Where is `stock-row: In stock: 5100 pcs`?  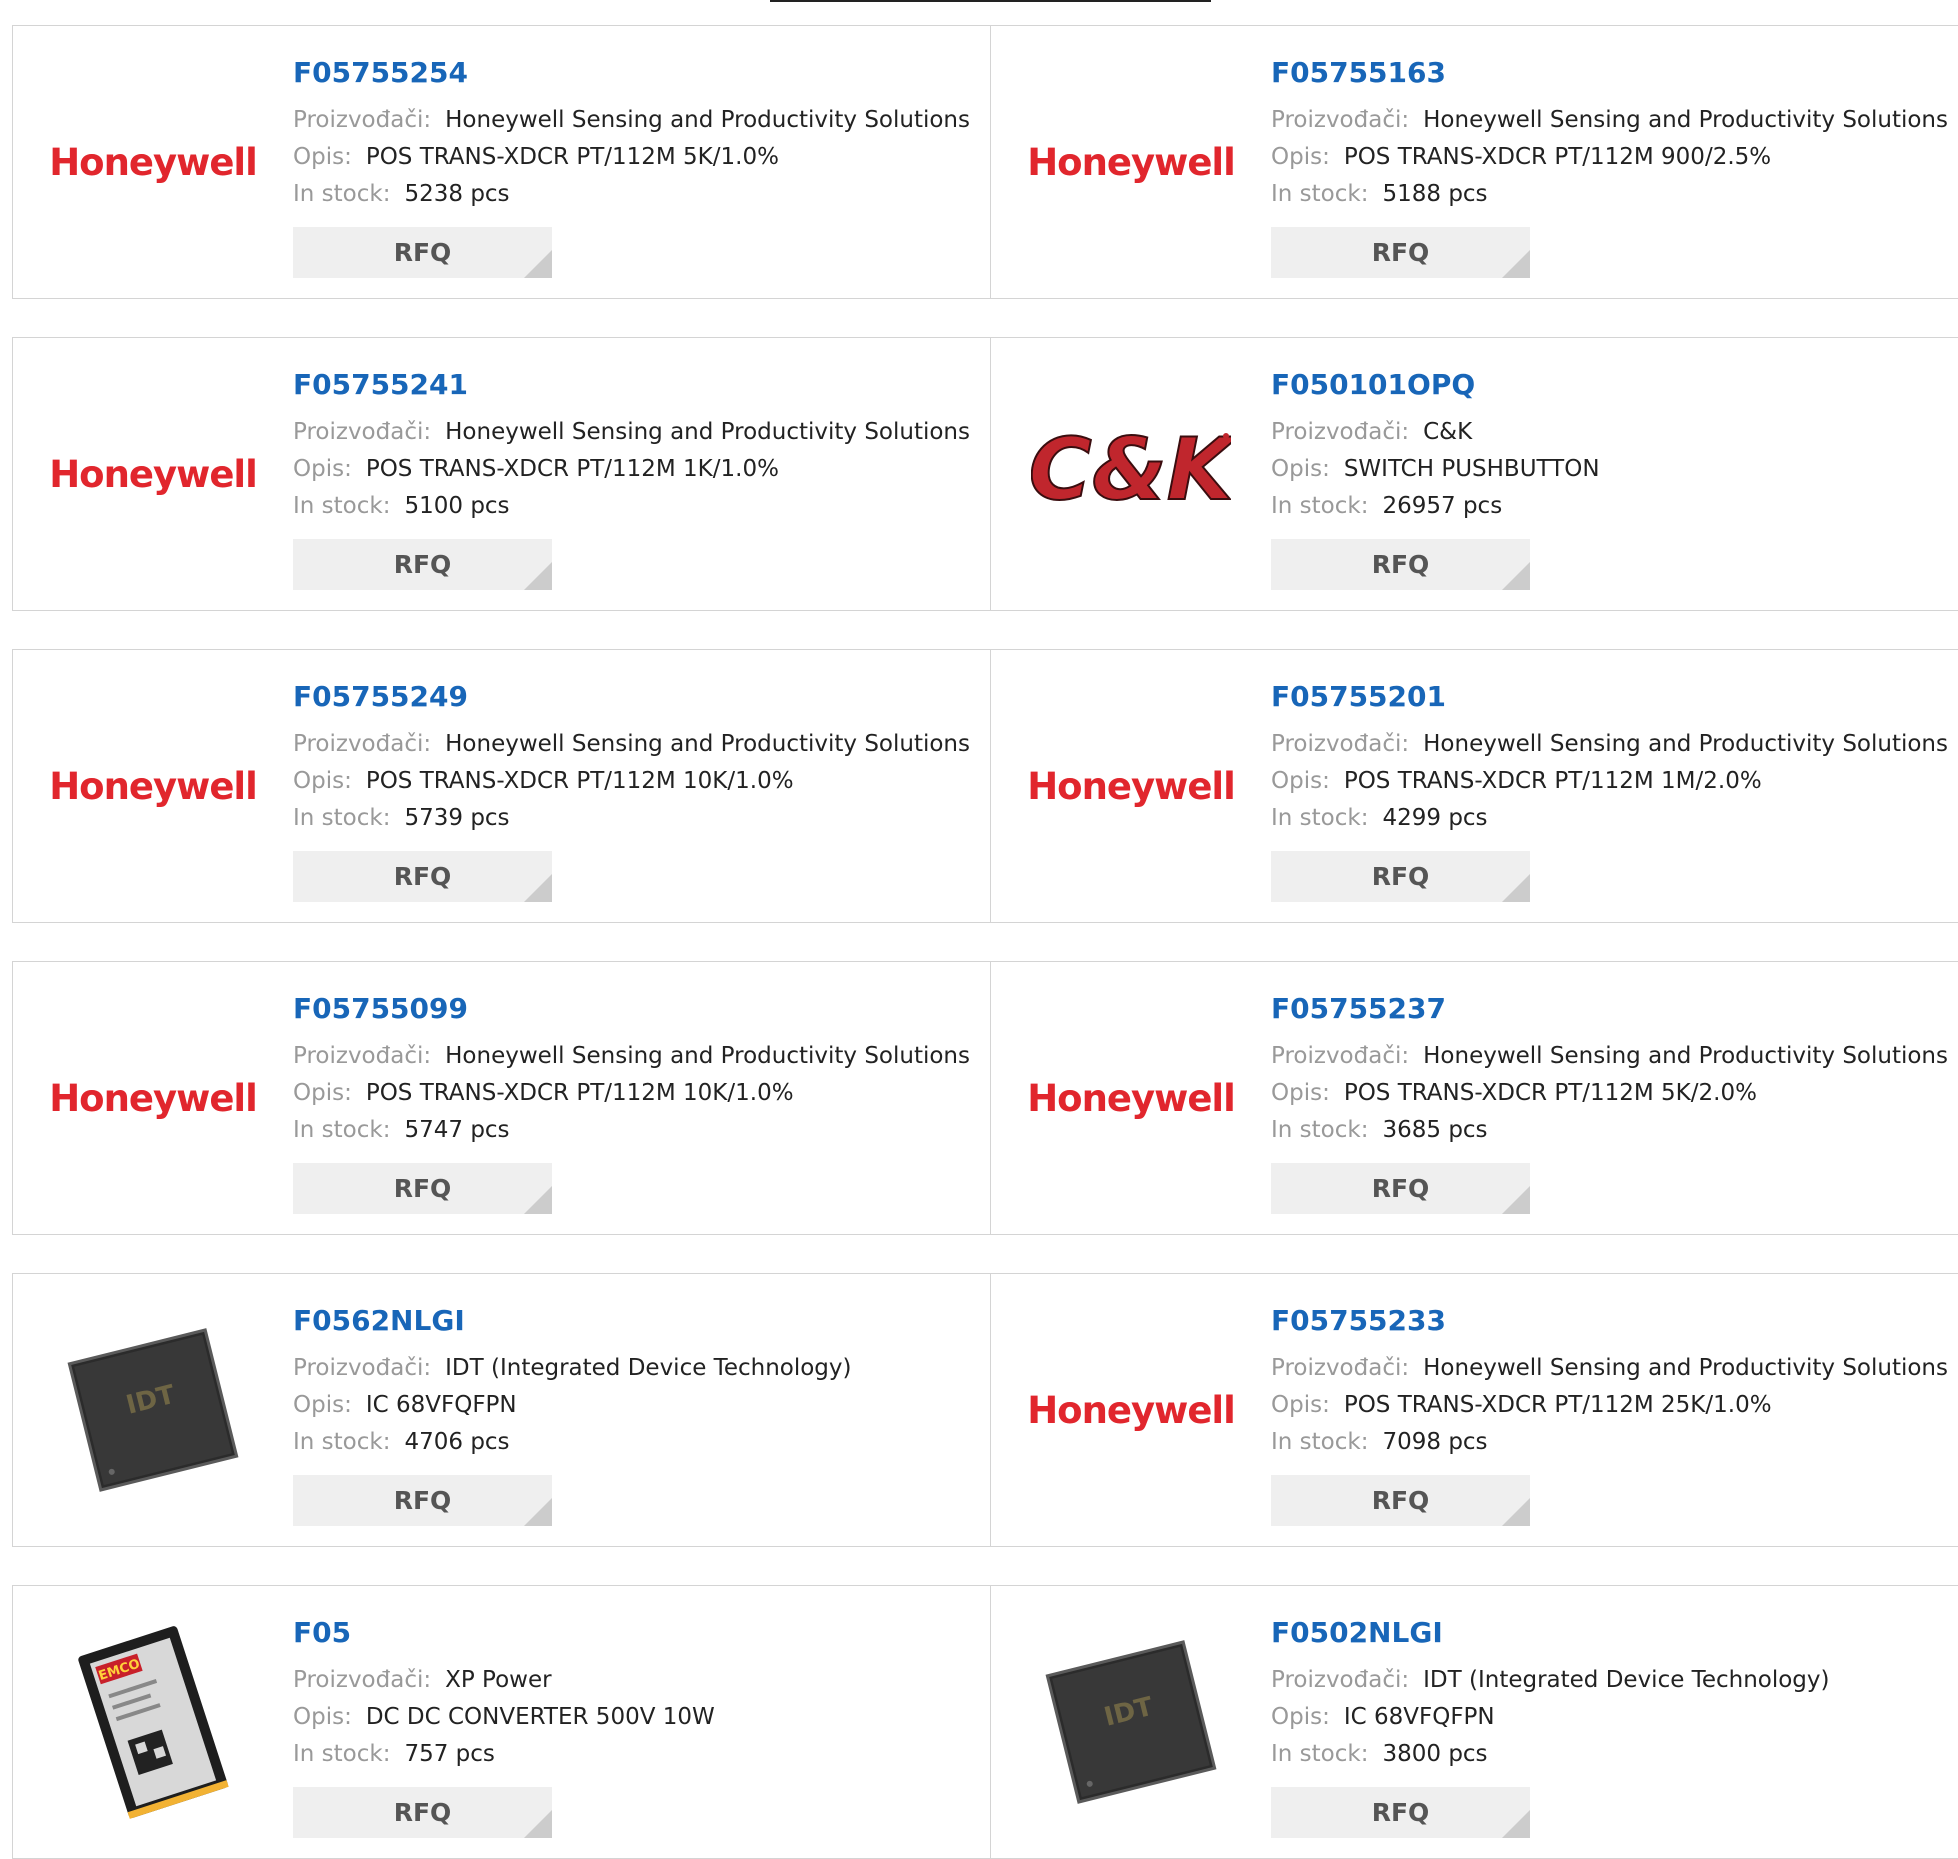 stock-row: In stock: 5100 pcs is located at coordinates (633, 506).